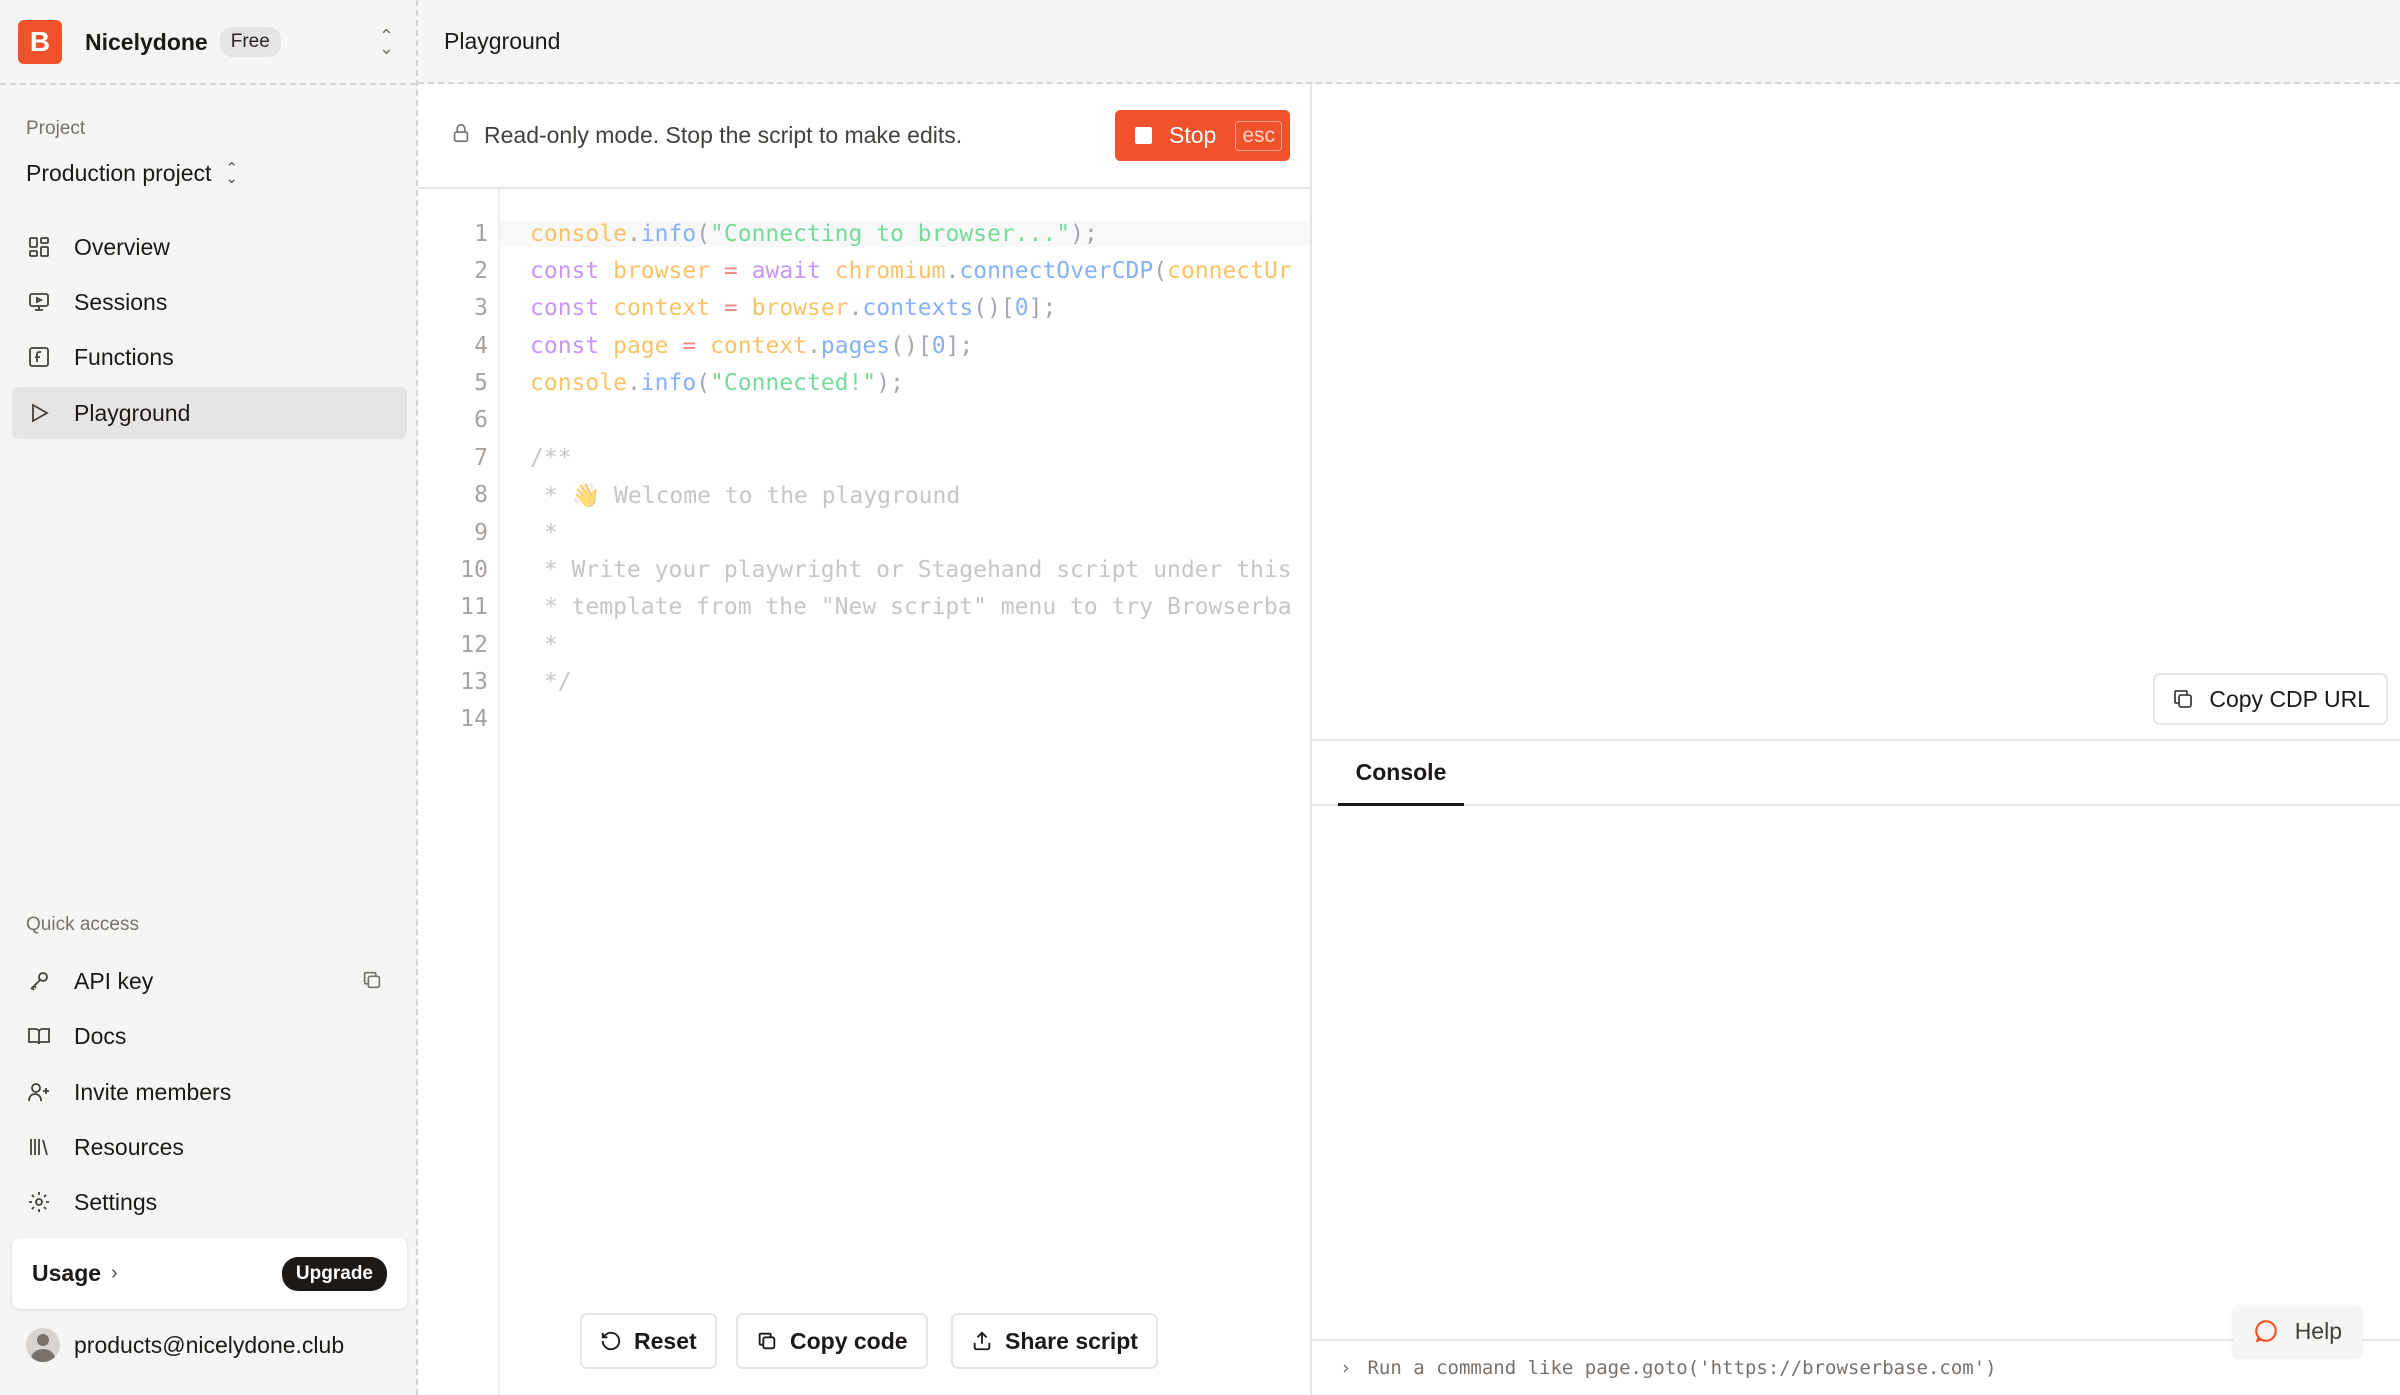 The image size is (2400, 1395). What do you see at coordinates (146, 41) in the screenshot?
I see `org-name: Nicelydone` at bounding box center [146, 41].